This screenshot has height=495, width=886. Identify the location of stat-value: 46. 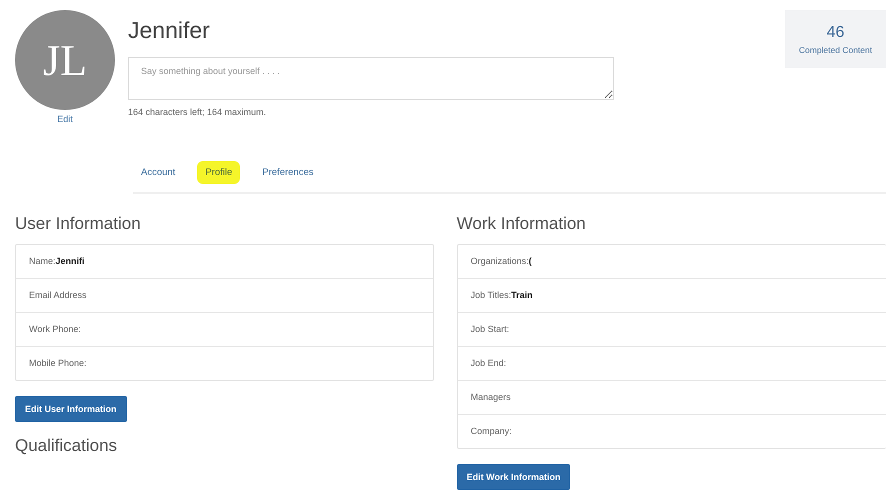
(835, 33).